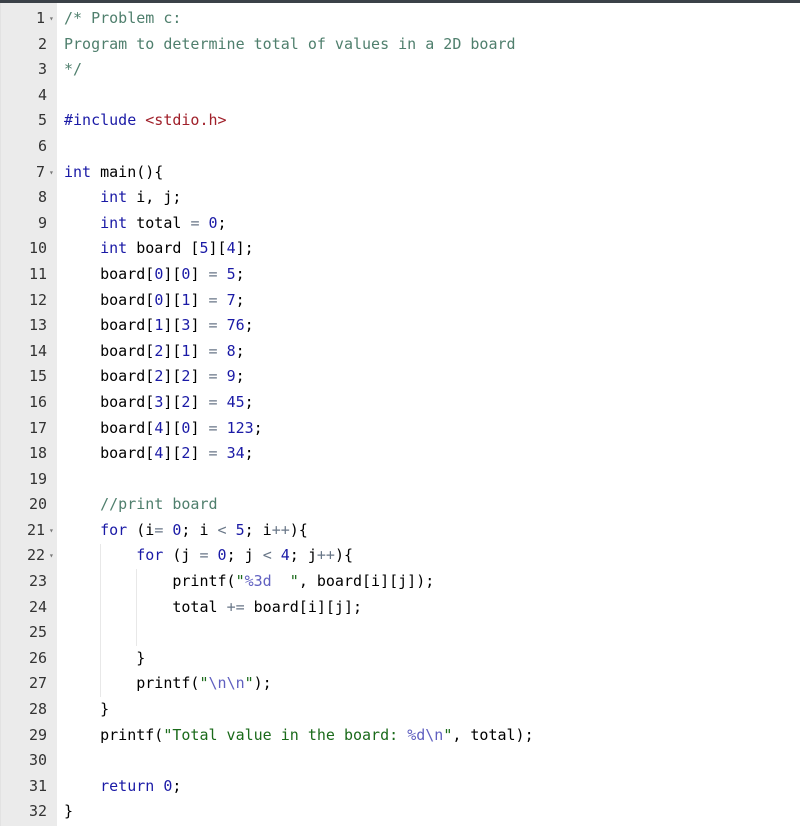 This screenshot has height=826, width=800. Describe the element at coordinates (37, 325) in the screenshot. I see `line-number-text: 13` at that location.